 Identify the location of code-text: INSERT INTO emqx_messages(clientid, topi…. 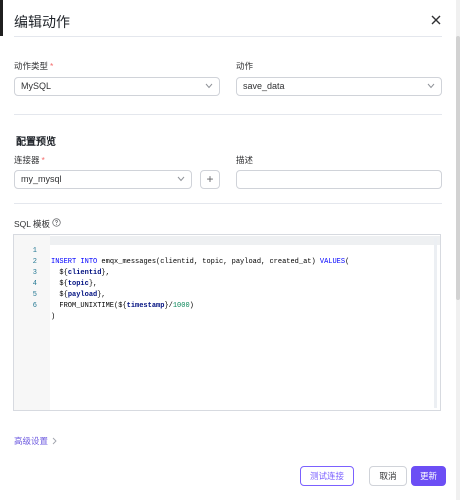
(200, 262).